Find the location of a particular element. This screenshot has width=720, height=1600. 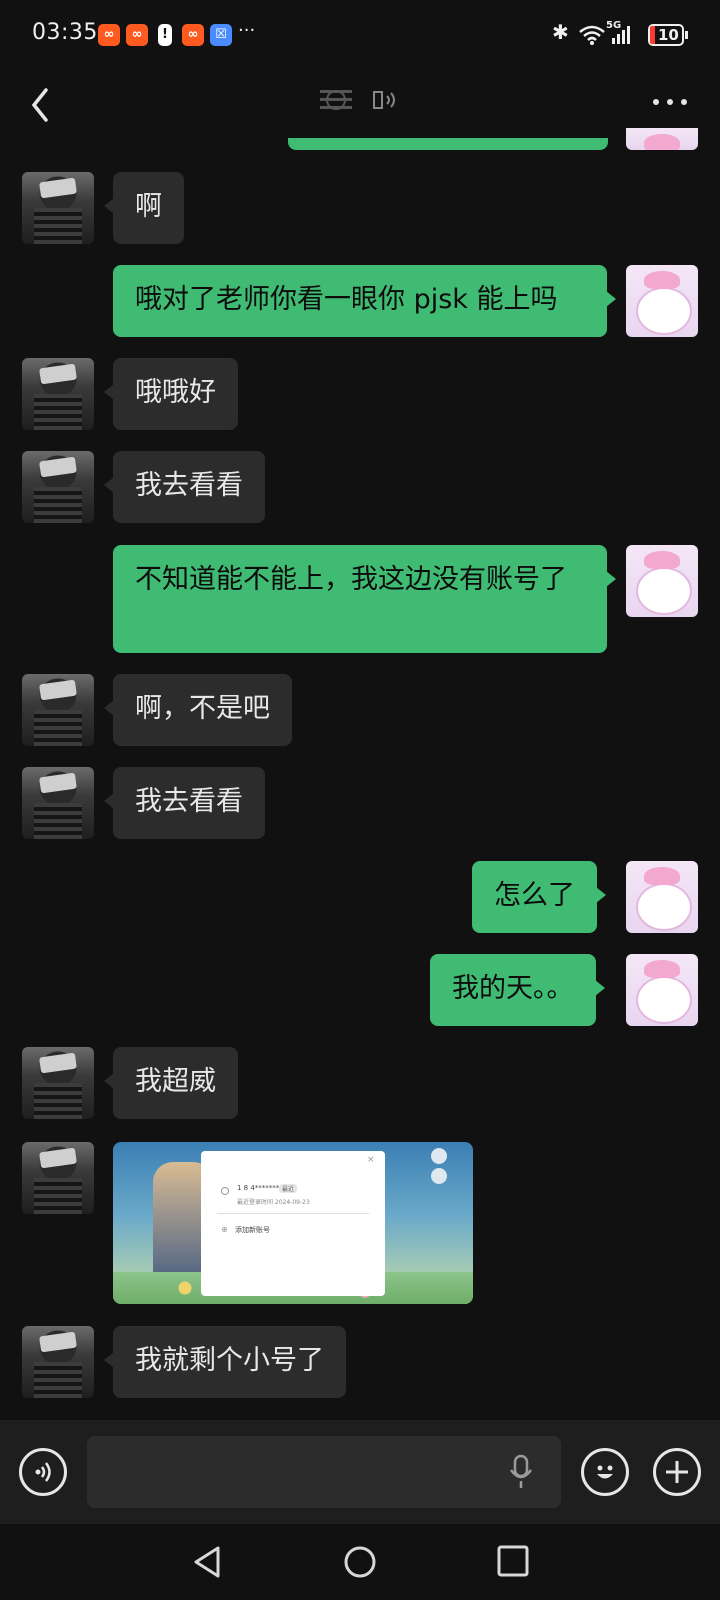

recent-badge: 最近 is located at coordinates (288, 1188).